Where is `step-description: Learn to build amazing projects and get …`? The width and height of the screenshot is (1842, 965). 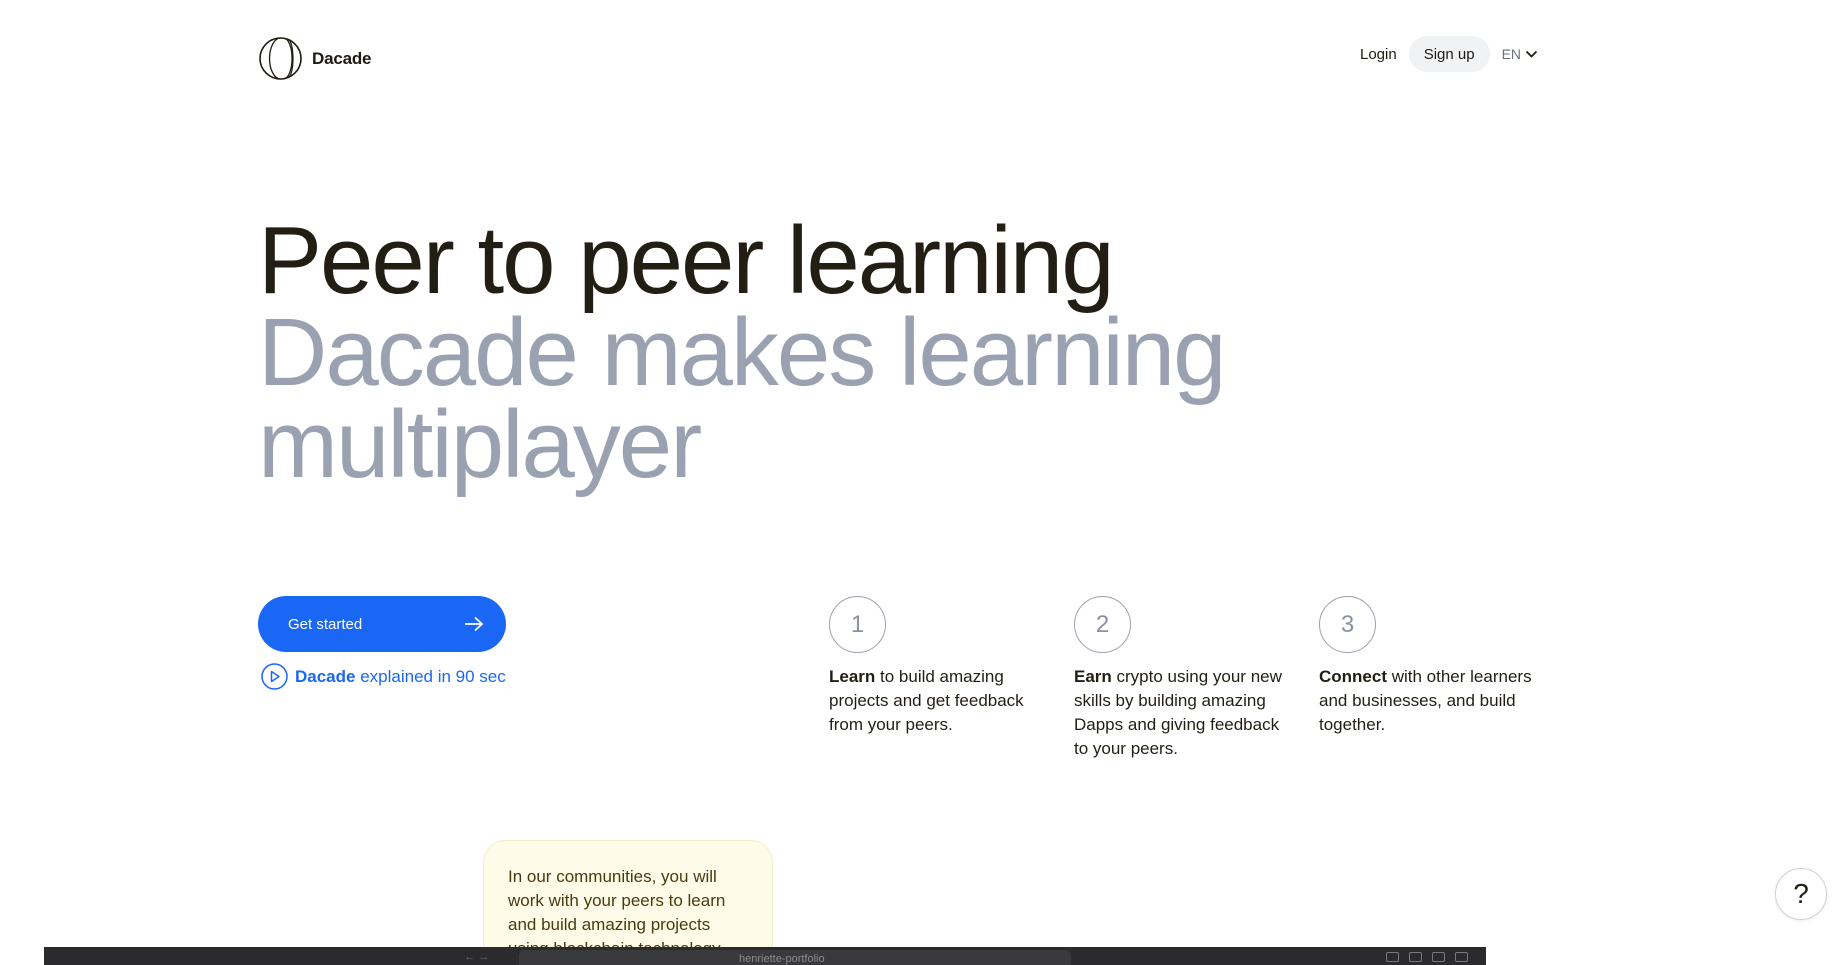 step-description: Learn to build amazing projects and get … is located at coordinates (939, 701).